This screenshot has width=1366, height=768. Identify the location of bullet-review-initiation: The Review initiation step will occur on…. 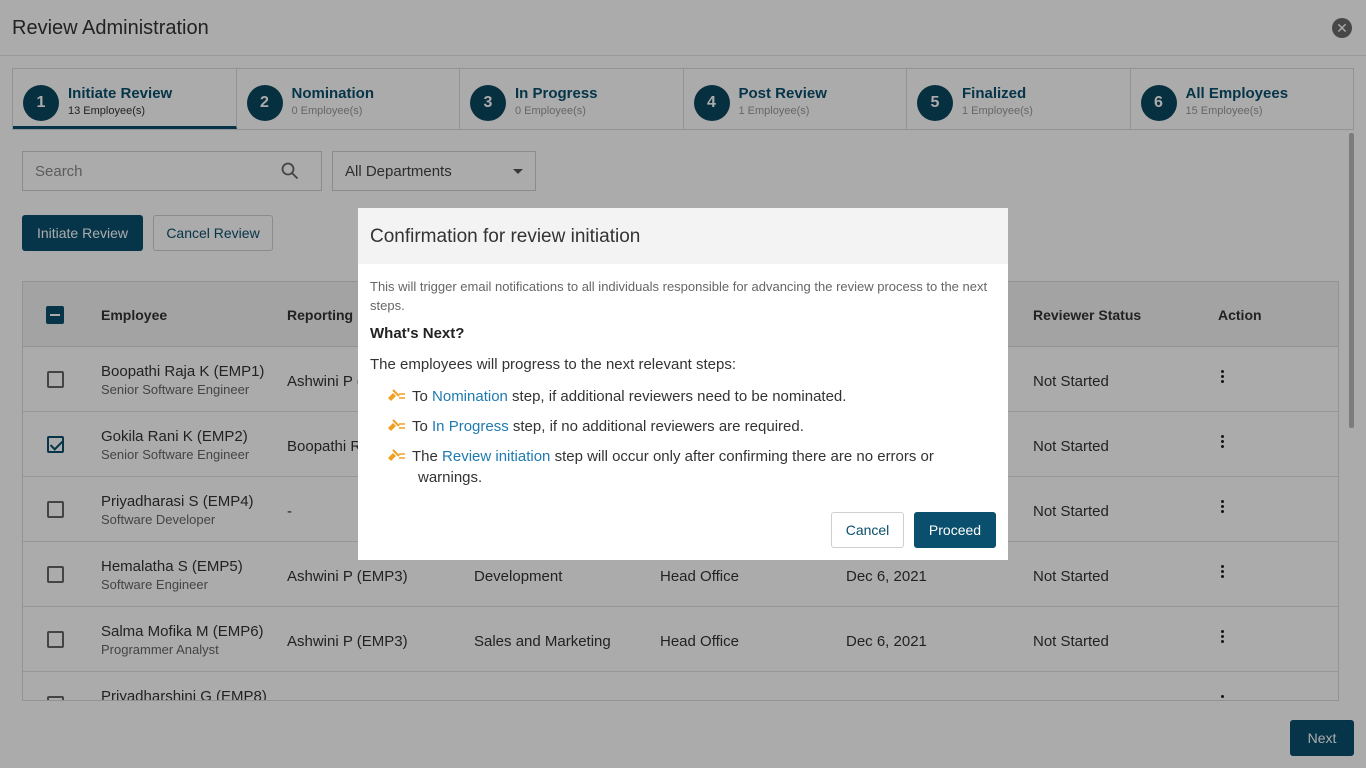
(686, 467).